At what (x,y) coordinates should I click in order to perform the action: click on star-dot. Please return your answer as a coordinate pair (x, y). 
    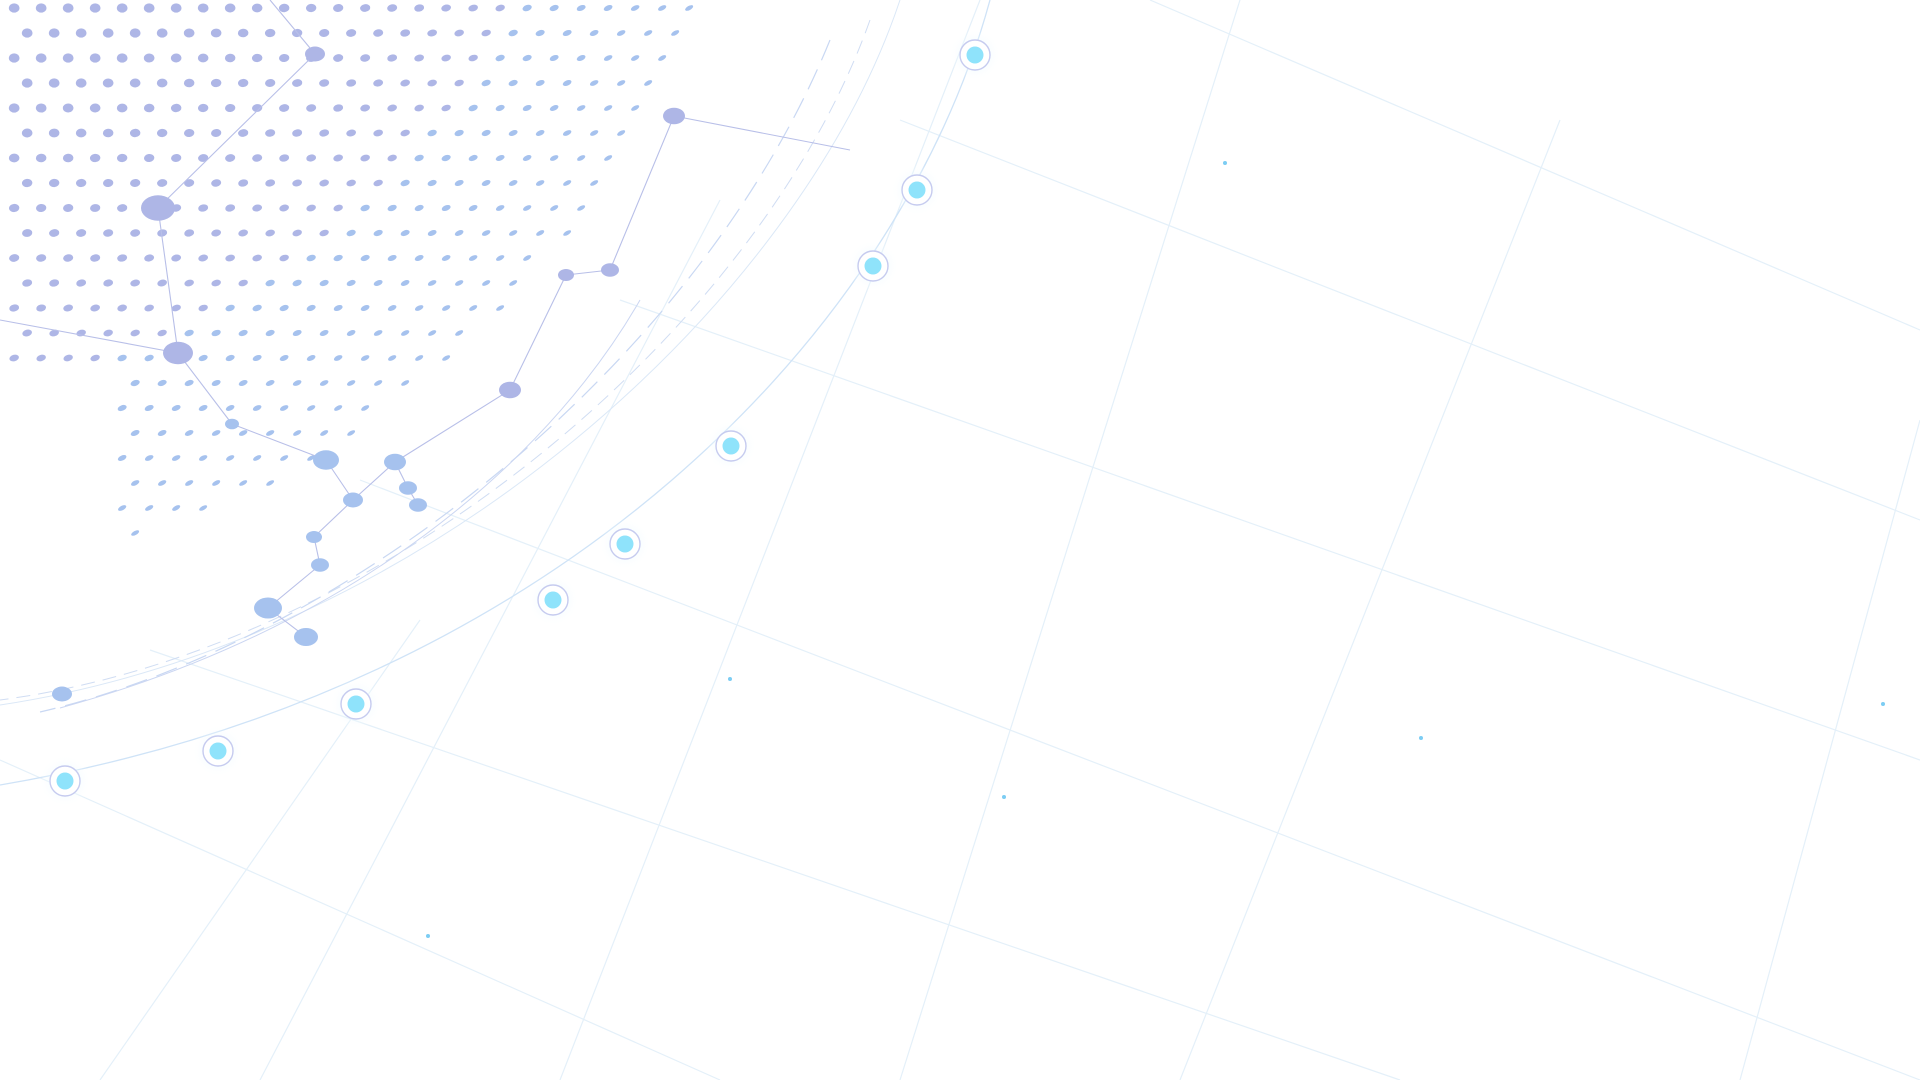
    Looking at the image, I should click on (1225, 163).